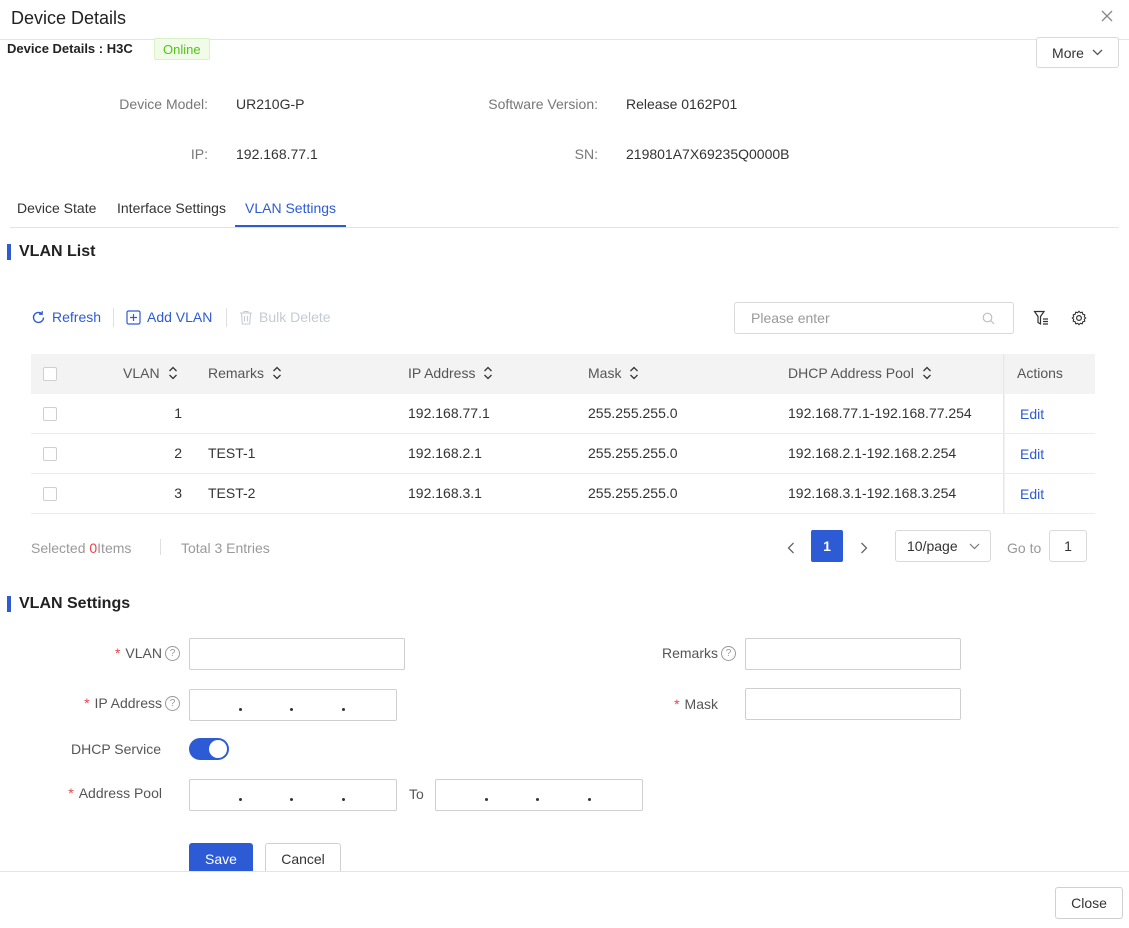 The height and width of the screenshot is (928, 1129). What do you see at coordinates (293, 705) in the screenshot?
I see `ip-address-input` at bounding box center [293, 705].